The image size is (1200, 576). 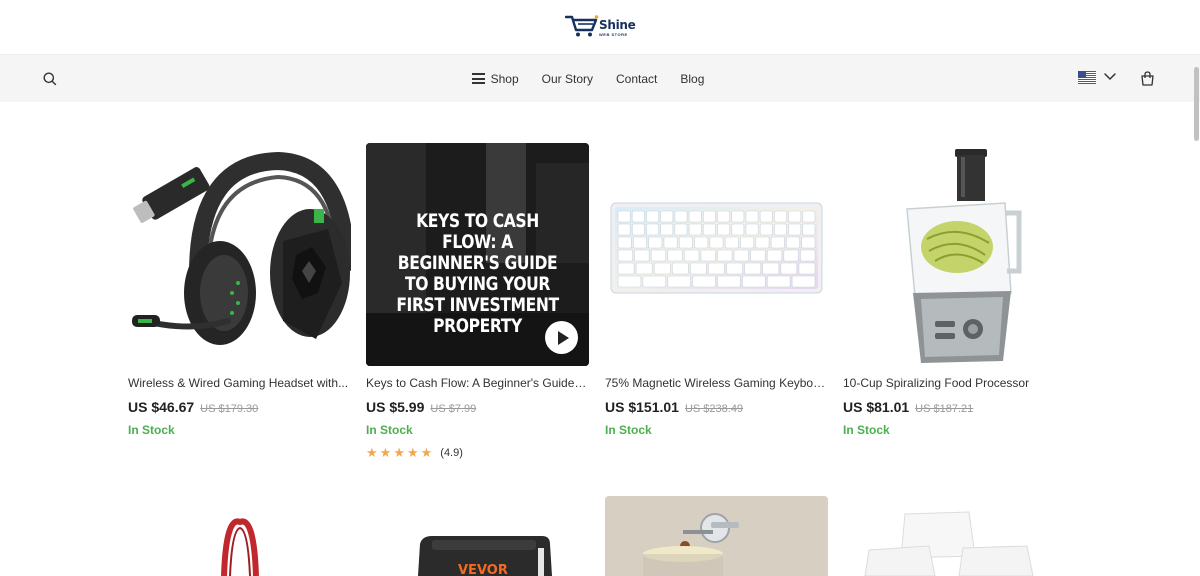 I want to click on main-navbar: Shop Our Story Contact Blog, so click(x=600, y=78).